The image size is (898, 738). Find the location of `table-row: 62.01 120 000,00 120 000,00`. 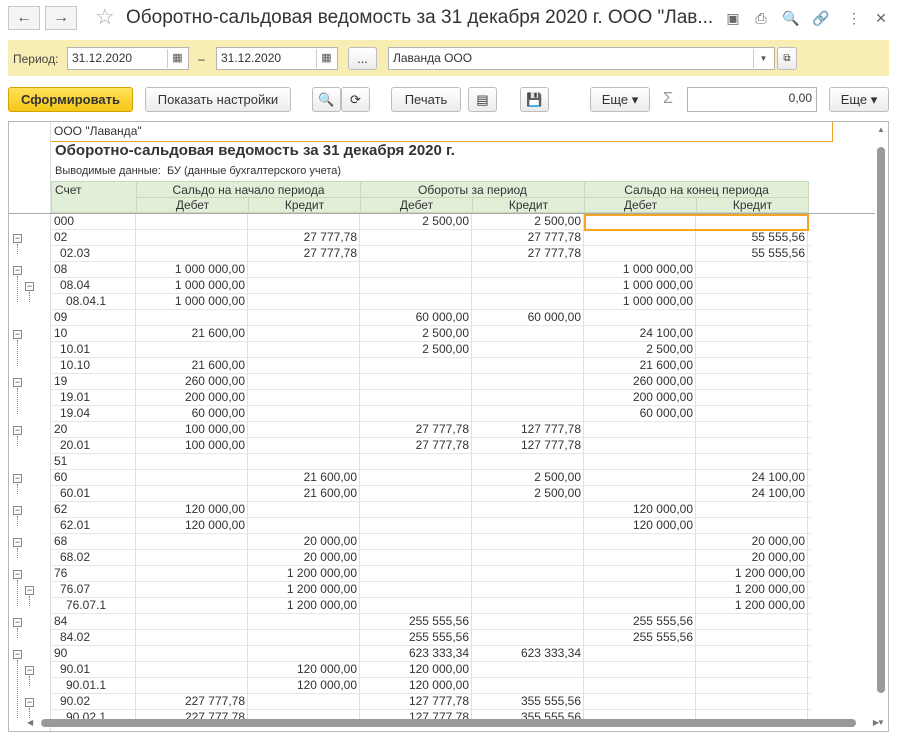

table-row: 62.01 120 000,00 120 000,00 is located at coordinates (431, 526).